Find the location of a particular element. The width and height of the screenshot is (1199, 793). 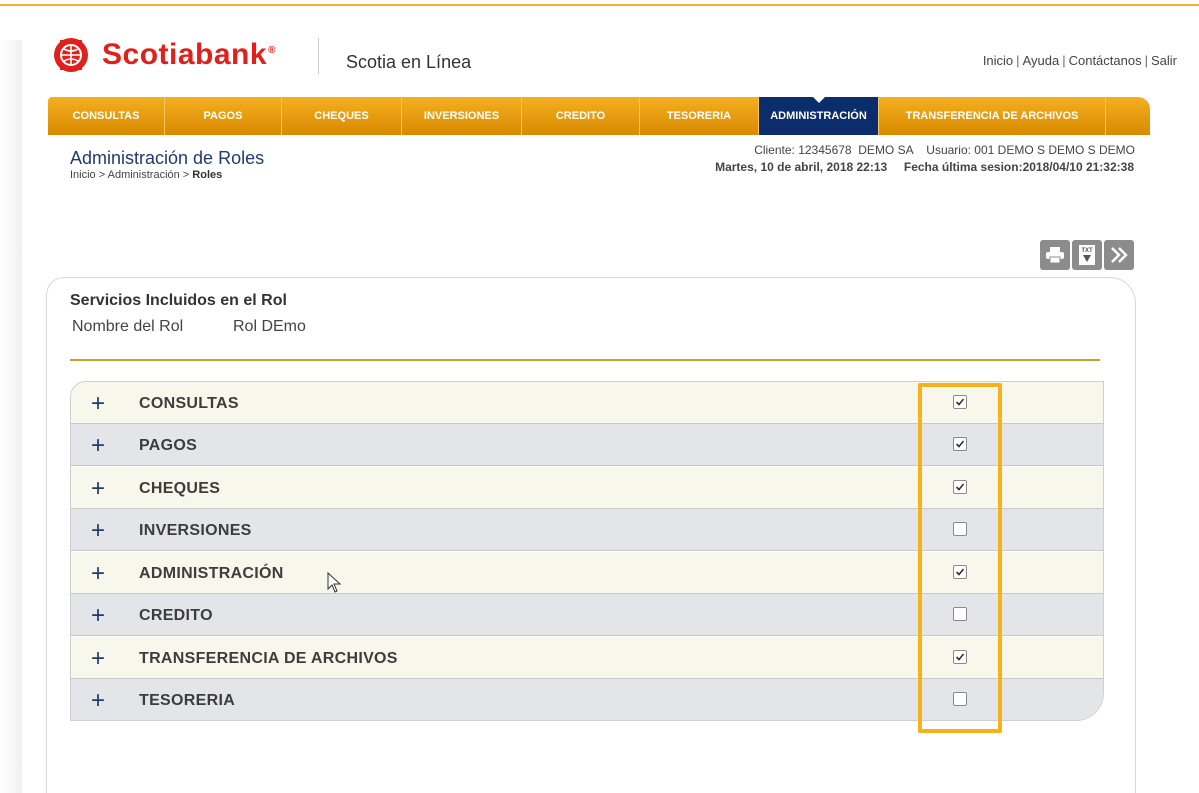

logo-text: Scotiabank® is located at coordinates (189, 54).